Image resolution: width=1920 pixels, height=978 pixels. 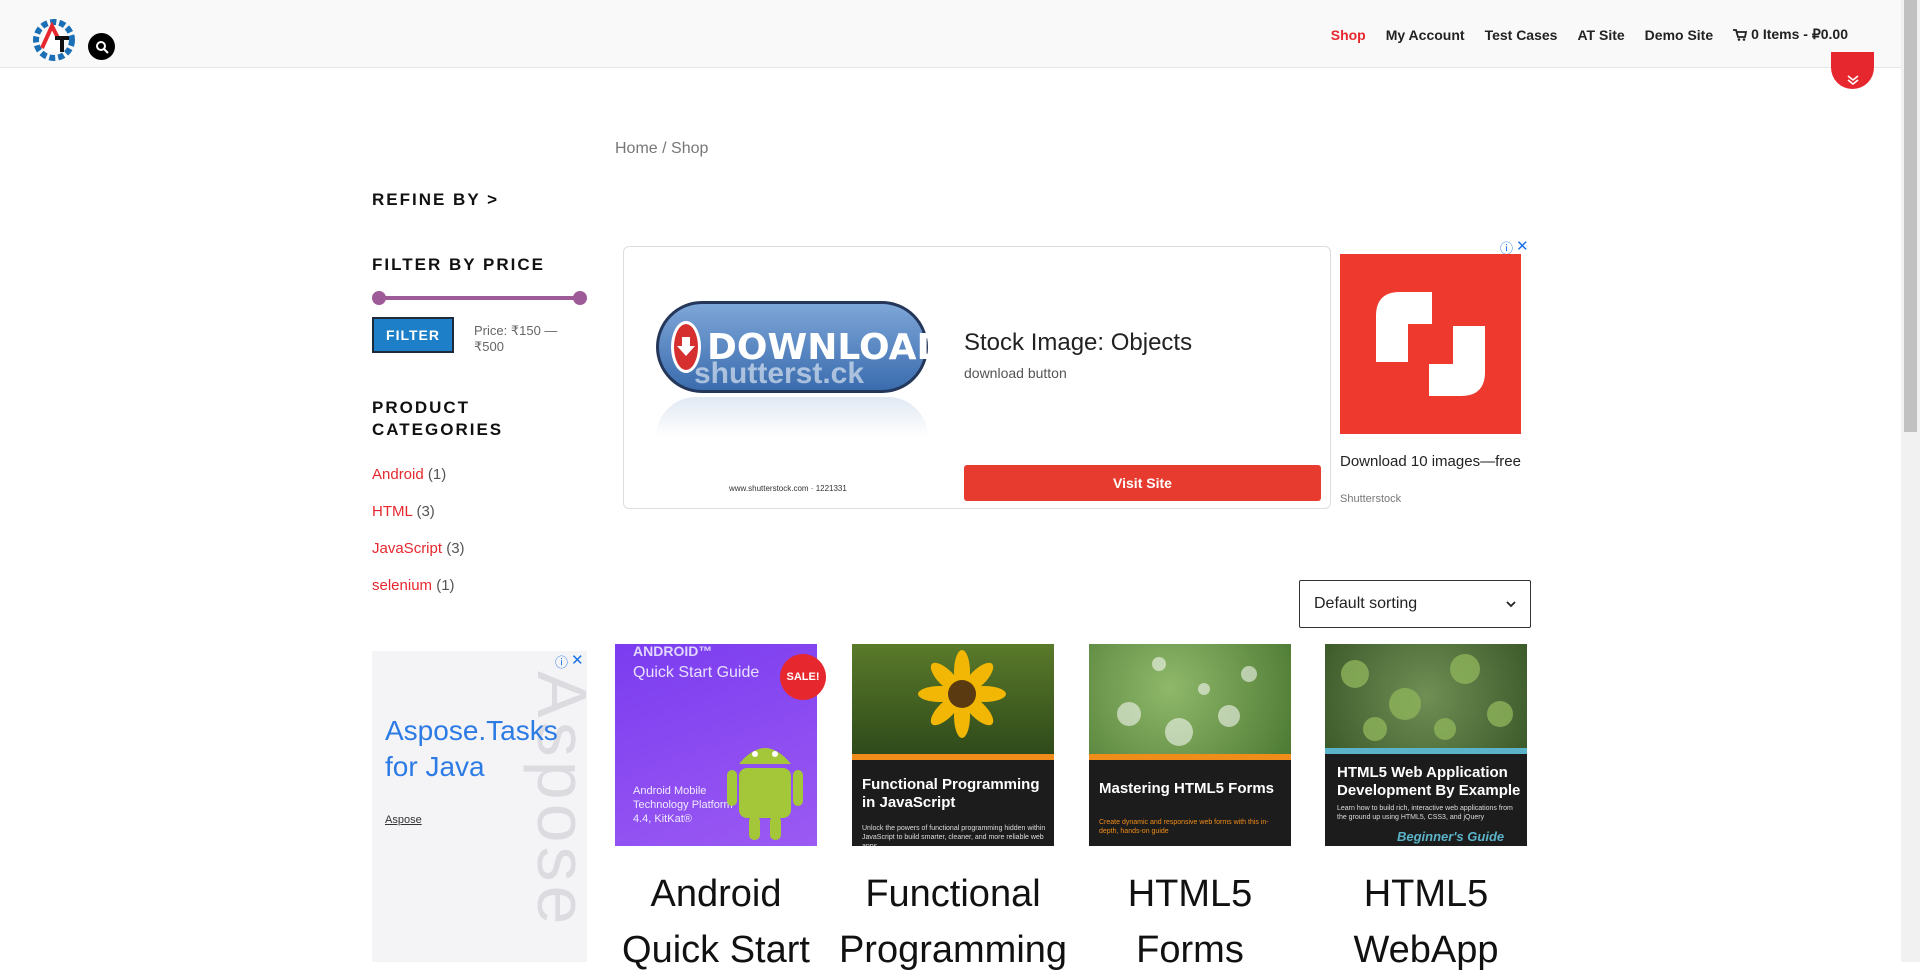 What do you see at coordinates (953, 922) in the screenshot?
I see `product-title: Functional Programming` at bounding box center [953, 922].